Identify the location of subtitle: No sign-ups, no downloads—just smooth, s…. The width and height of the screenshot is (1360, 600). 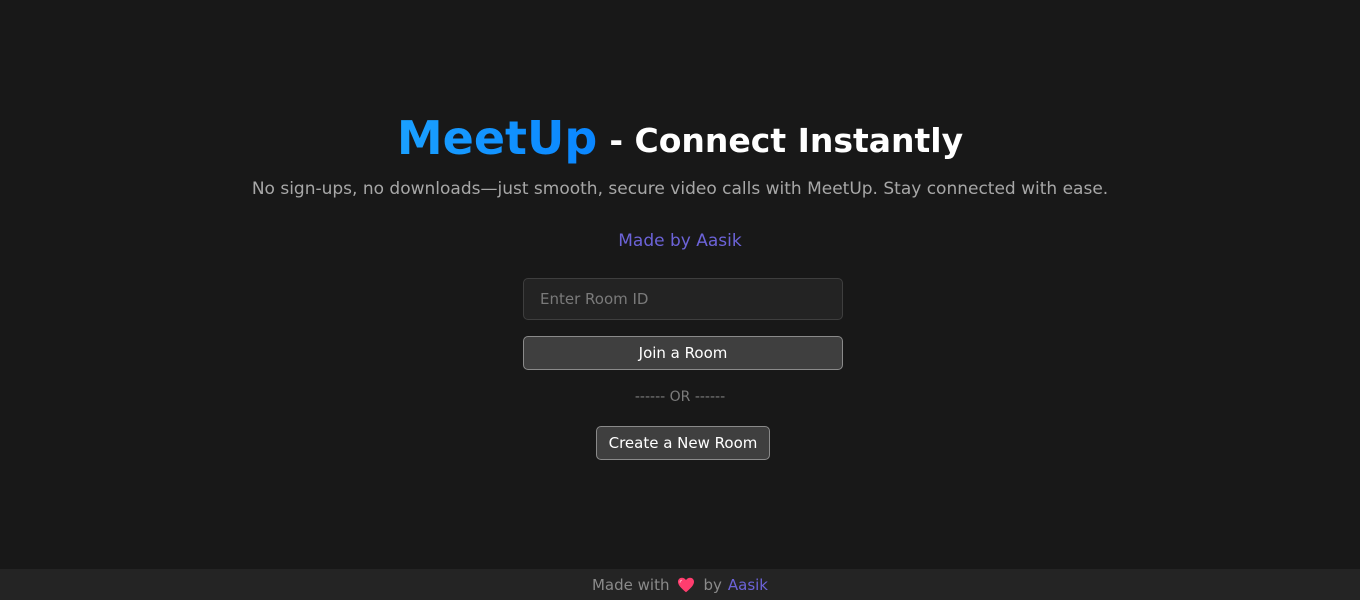
(680, 189).